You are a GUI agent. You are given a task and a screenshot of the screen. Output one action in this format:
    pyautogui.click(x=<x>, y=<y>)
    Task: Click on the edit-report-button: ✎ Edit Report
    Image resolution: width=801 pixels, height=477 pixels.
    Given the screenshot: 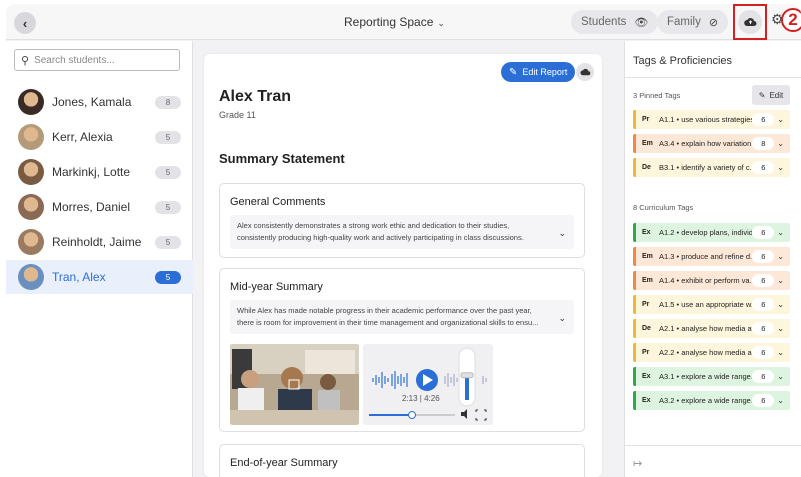 What is the action you would take?
    pyautogui.click(x=538, y=72)
    